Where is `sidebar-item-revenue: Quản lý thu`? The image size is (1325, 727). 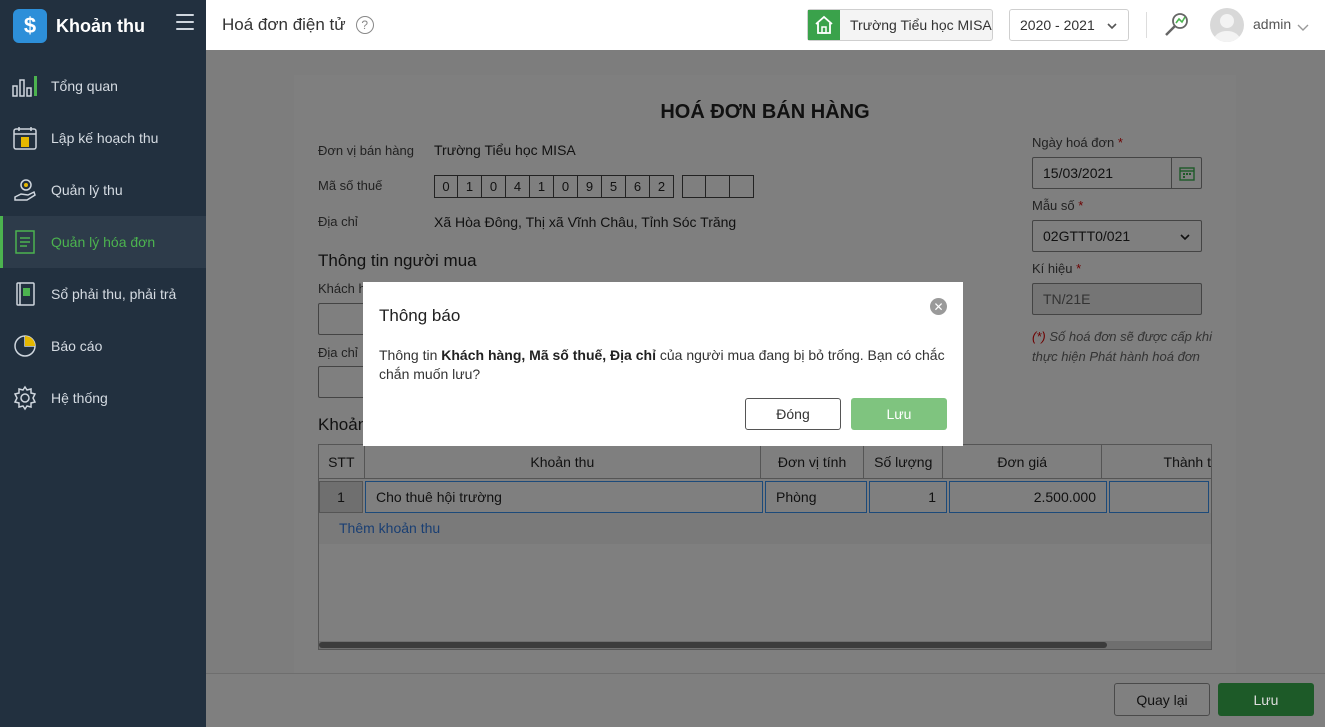 sidebar-item-revenue: Quản lý thu is located at coordinates (103, 190).